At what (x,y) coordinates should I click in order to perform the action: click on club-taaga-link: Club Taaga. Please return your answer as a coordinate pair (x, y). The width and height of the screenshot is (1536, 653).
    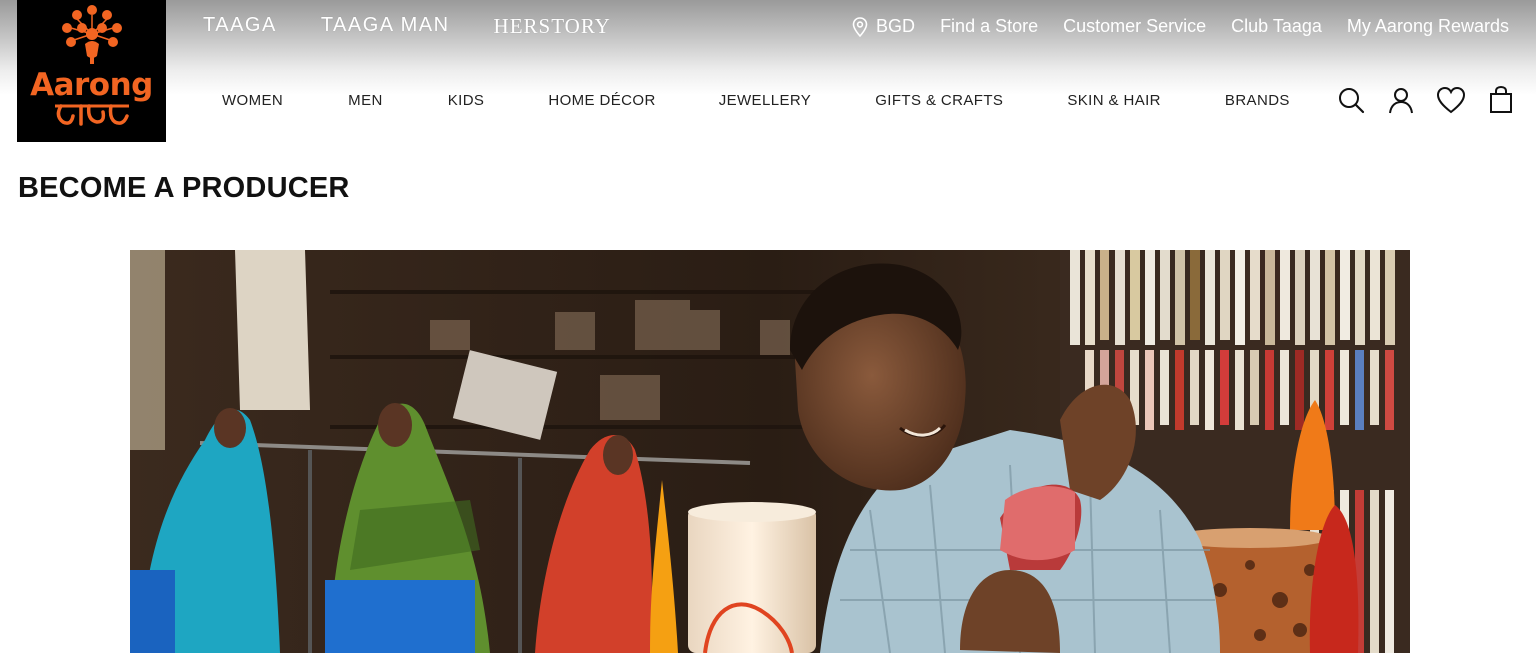
    Looking at the image, I should click on (1276, 26).